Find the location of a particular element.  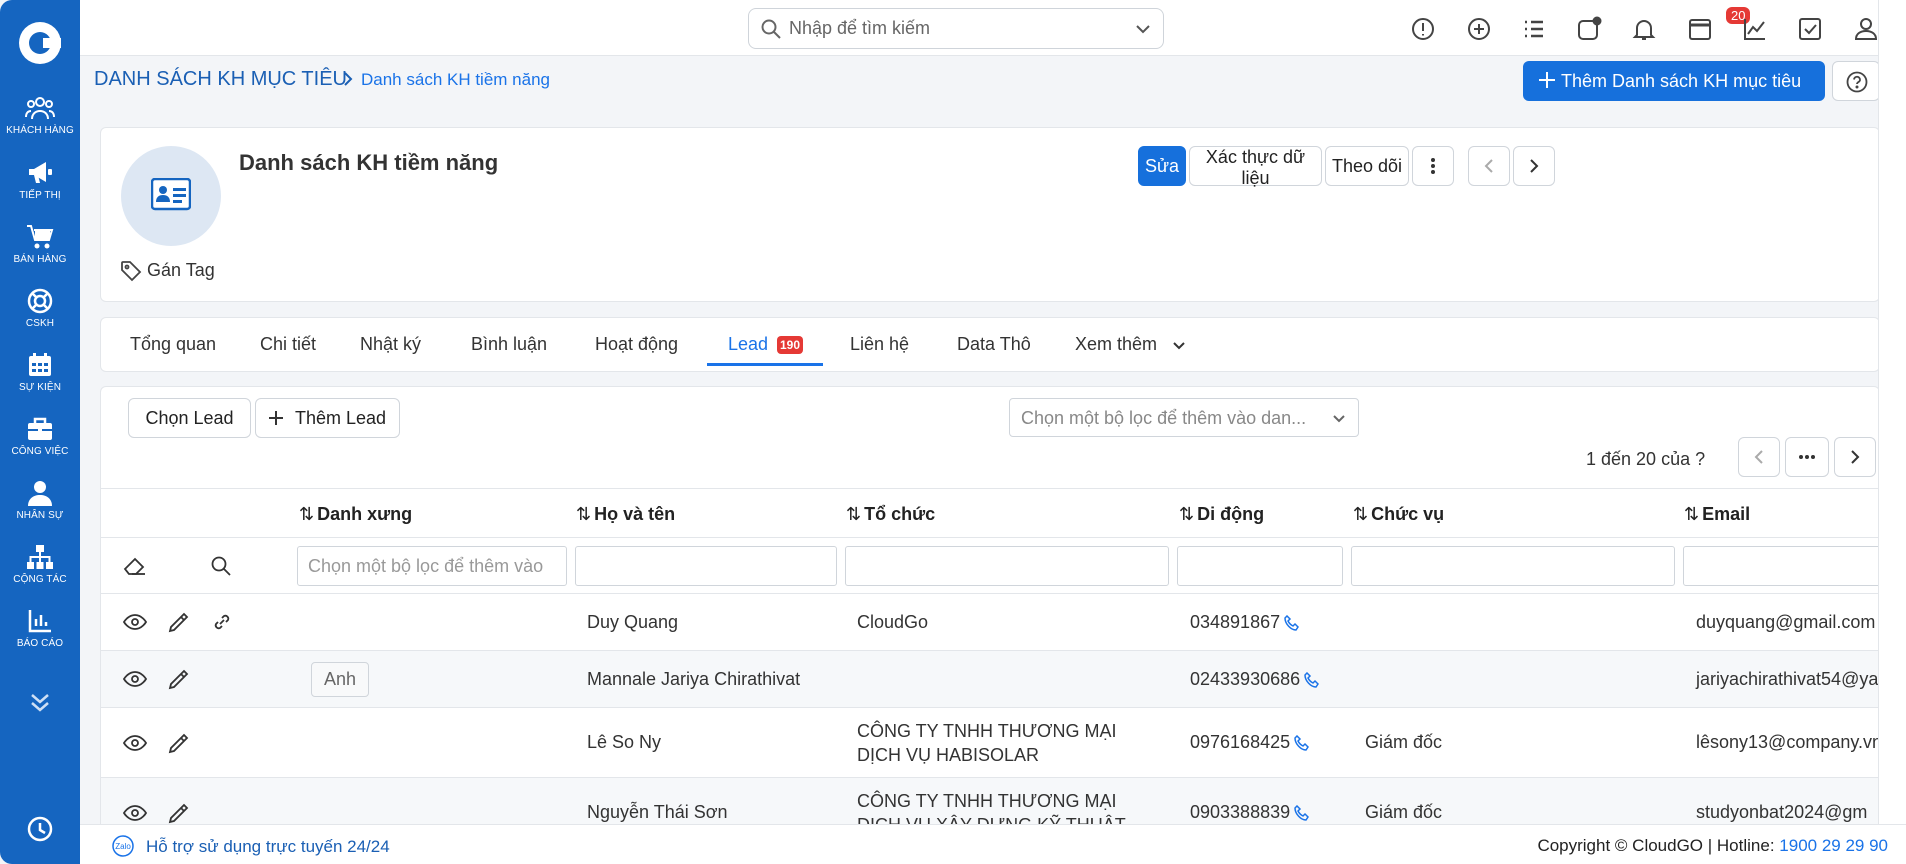

search-input is located at coordinates (954, 28).